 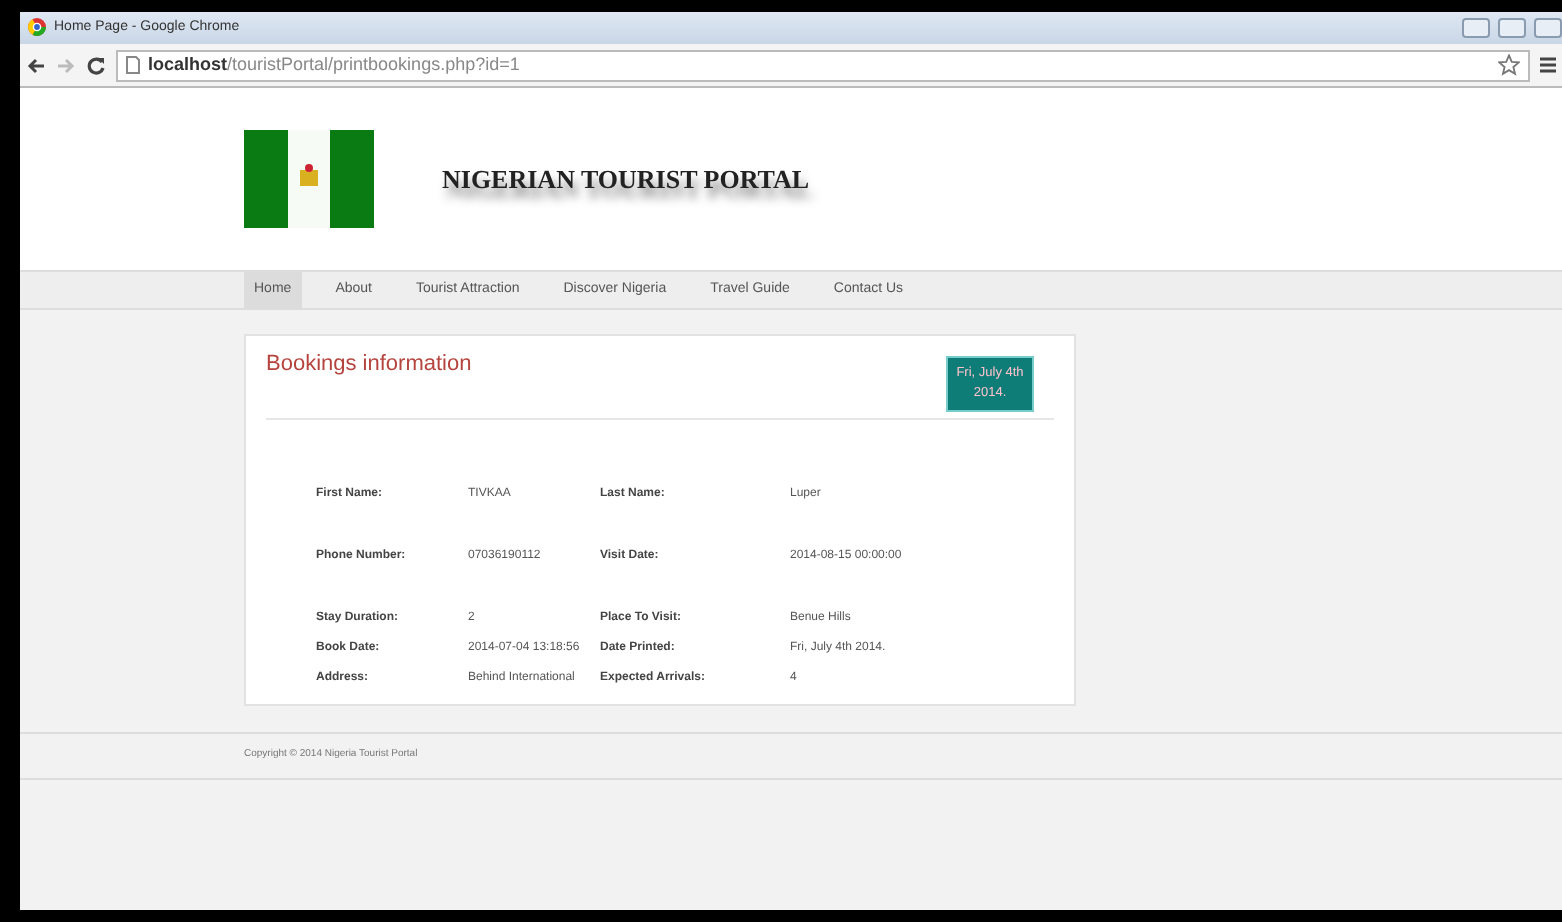 I want to click on site-title: NIGERIAN TOURIST PORTAL, so click(x=626, y=179).